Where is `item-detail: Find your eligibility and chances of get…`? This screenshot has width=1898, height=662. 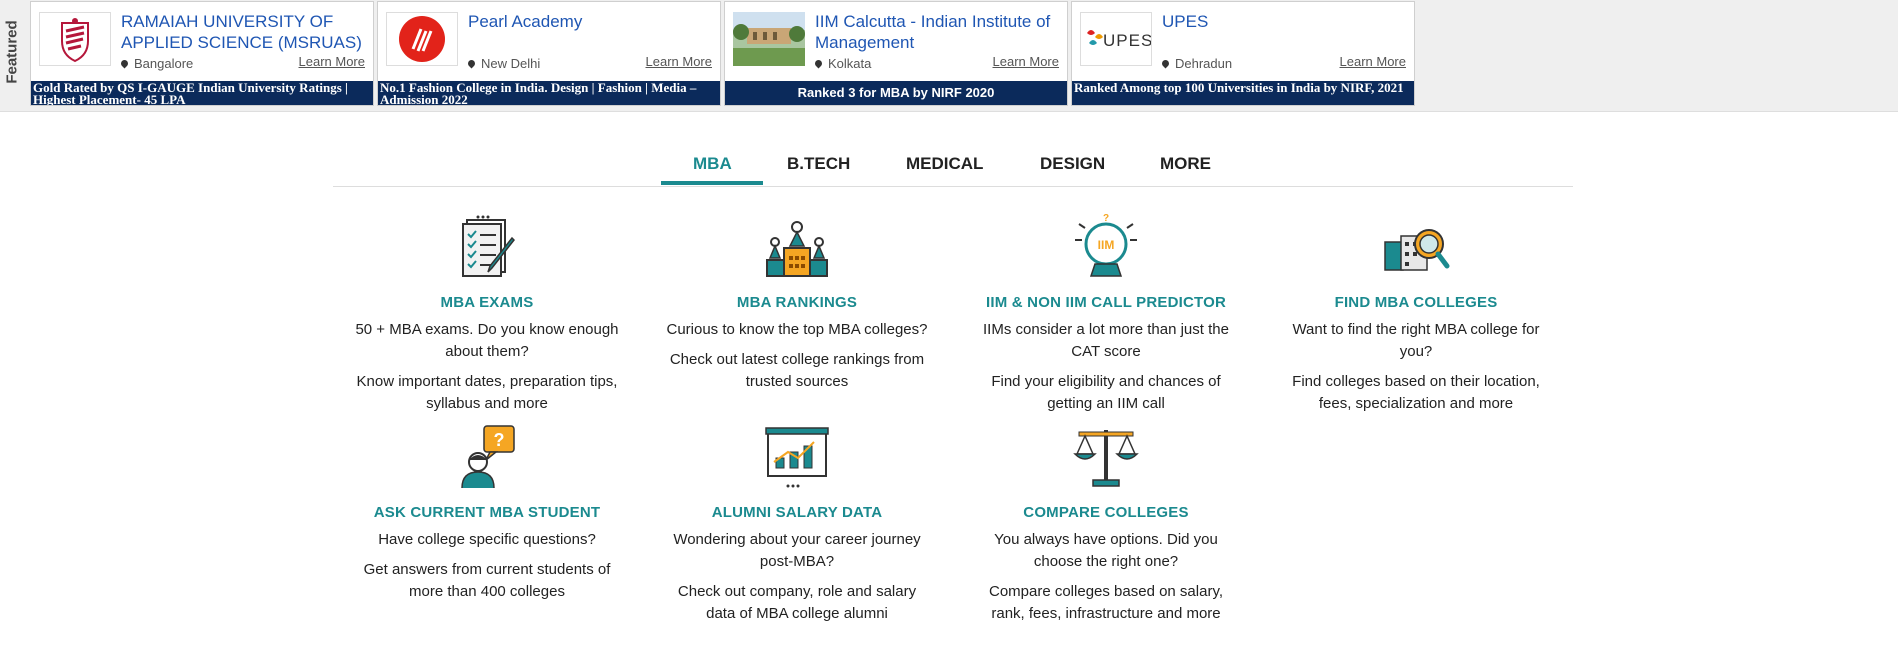 item-detail: Find your eligibility and chances of get… is located at coordinates (1106, 392).